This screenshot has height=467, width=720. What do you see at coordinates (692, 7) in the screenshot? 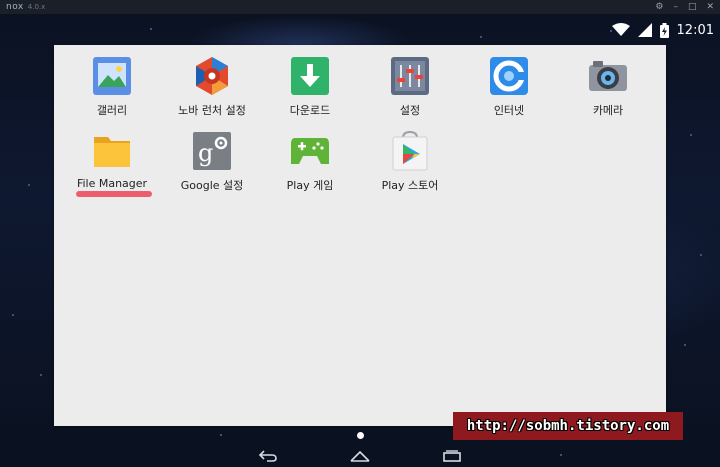
I see `maximize-icon: □` at bounding box center [692, 7].